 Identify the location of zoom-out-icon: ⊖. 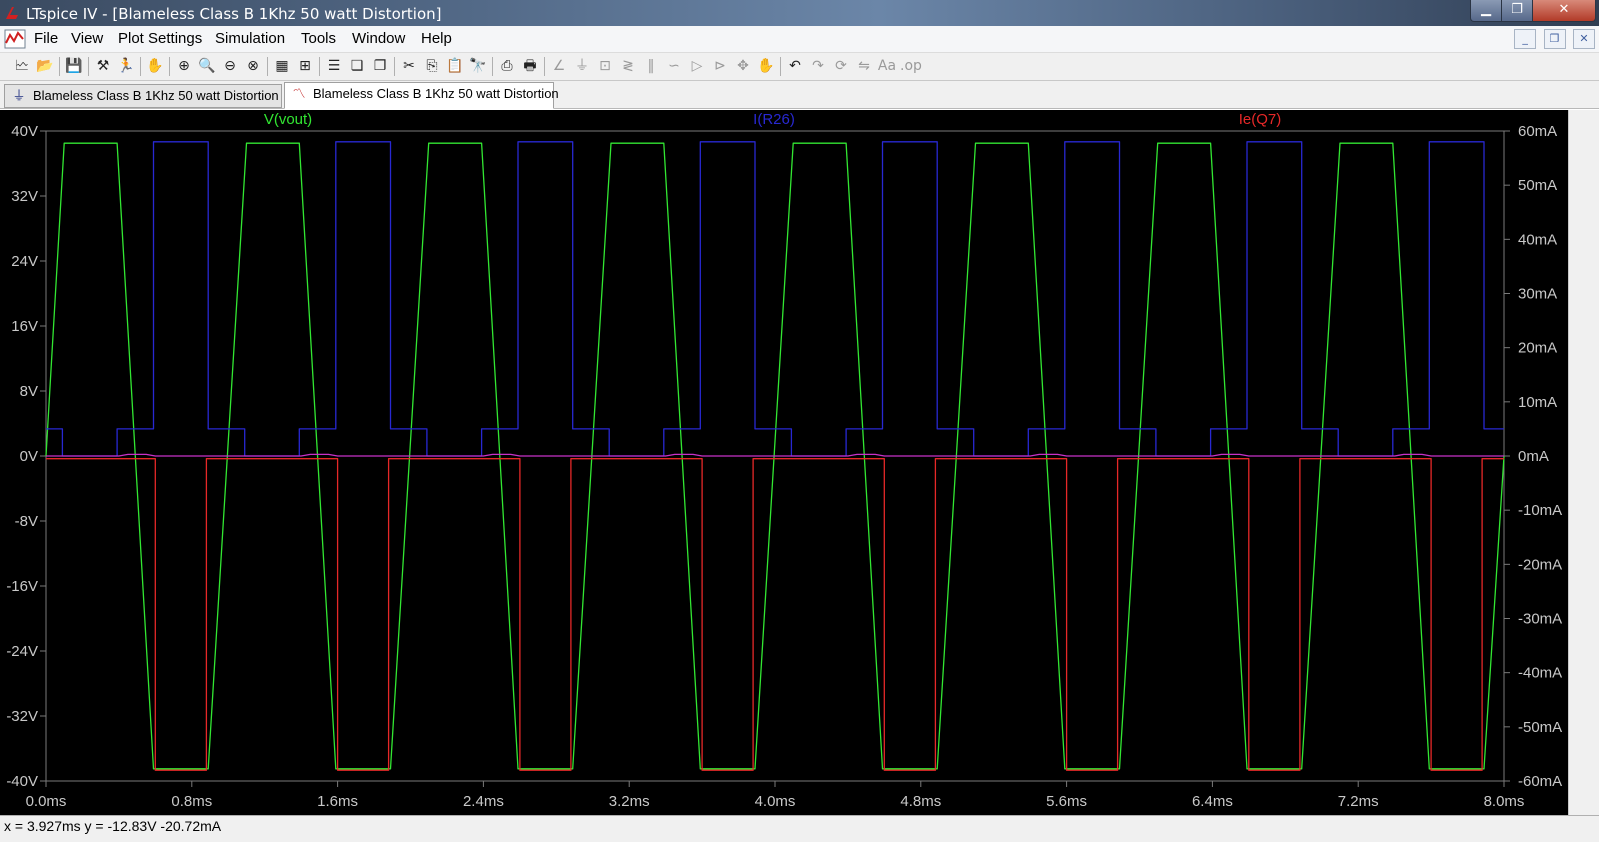
(230, 66).